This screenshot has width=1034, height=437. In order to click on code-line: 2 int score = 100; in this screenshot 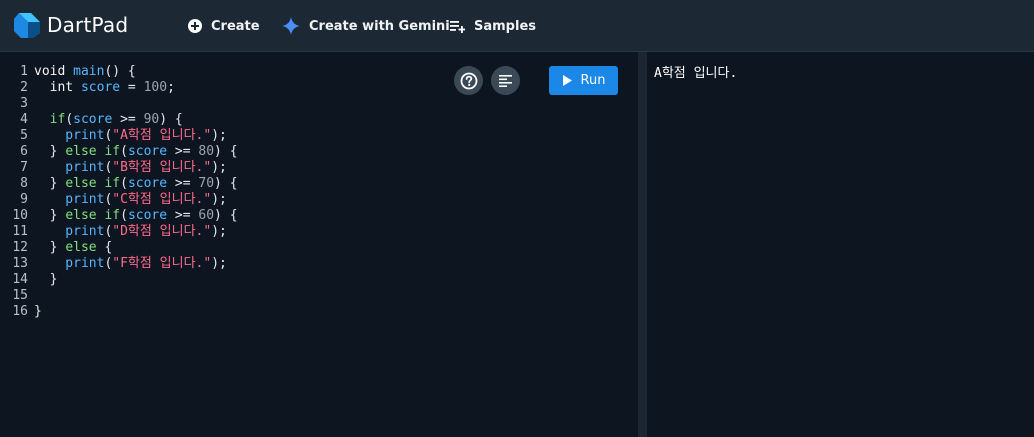, I will do `click(119, 88)`.